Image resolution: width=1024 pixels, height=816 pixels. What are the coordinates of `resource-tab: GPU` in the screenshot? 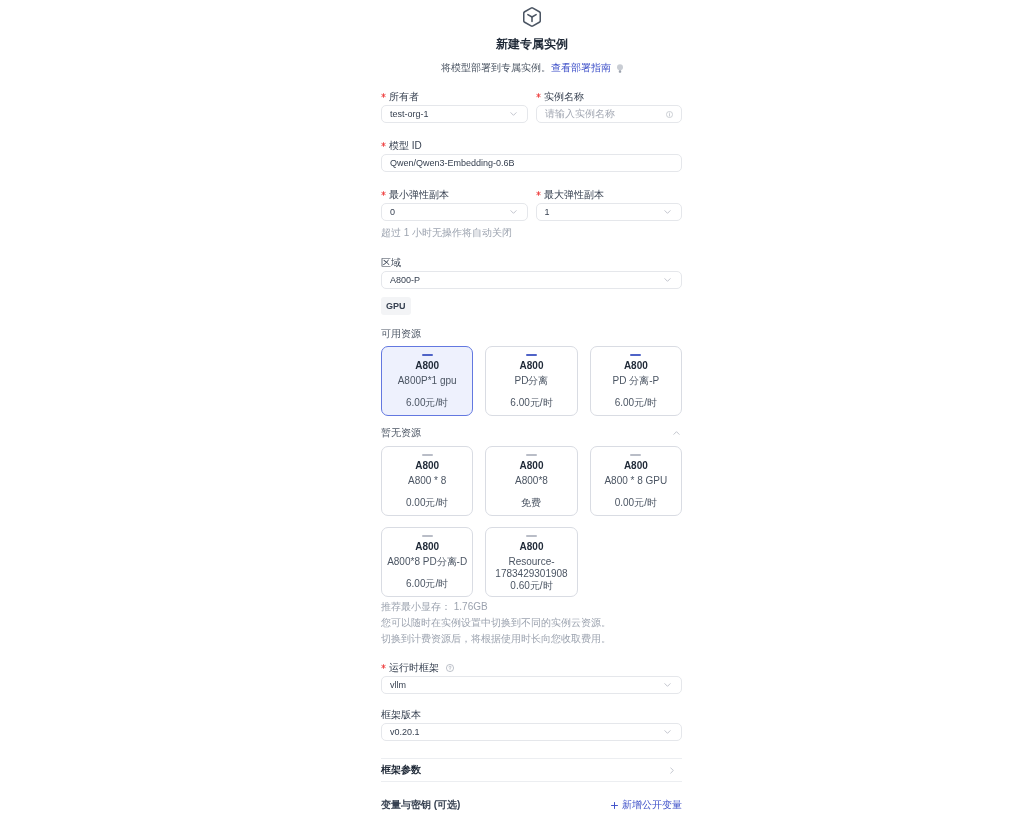 It's located at (396, 306).